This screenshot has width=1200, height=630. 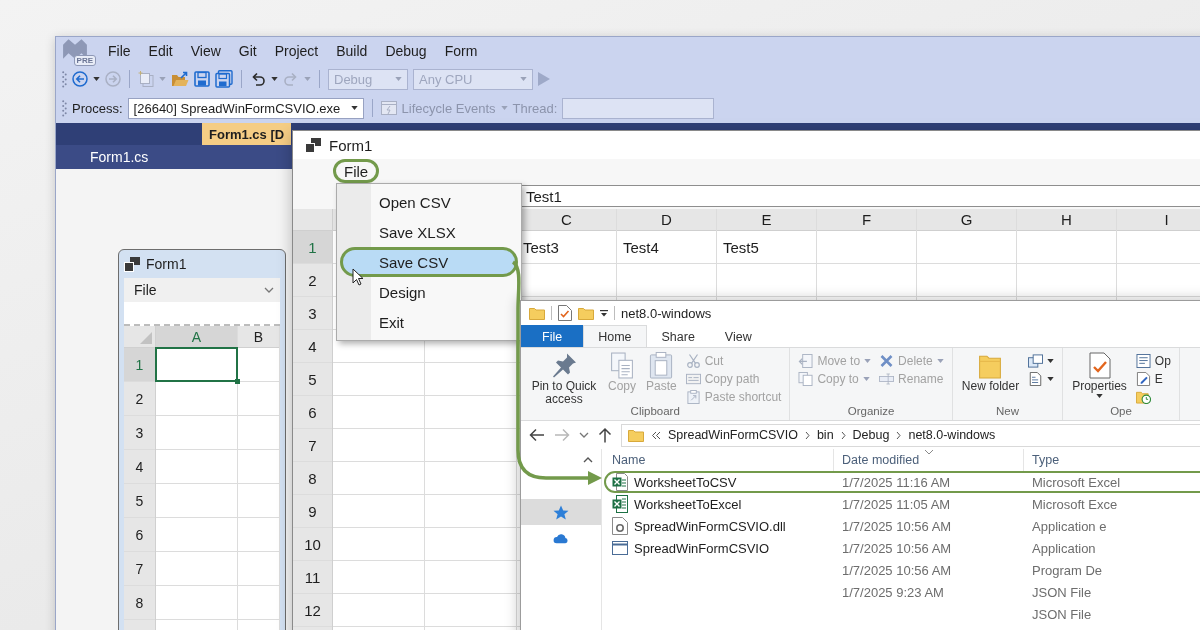 I want to click on properties-button: Properties, so click(x=1099, y=377).